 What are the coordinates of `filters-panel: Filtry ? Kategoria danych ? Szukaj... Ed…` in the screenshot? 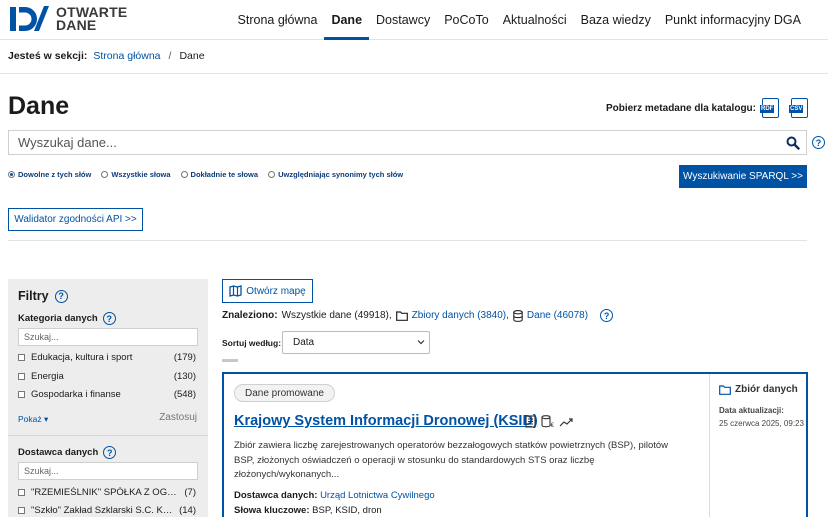 It's located at (108, 398).